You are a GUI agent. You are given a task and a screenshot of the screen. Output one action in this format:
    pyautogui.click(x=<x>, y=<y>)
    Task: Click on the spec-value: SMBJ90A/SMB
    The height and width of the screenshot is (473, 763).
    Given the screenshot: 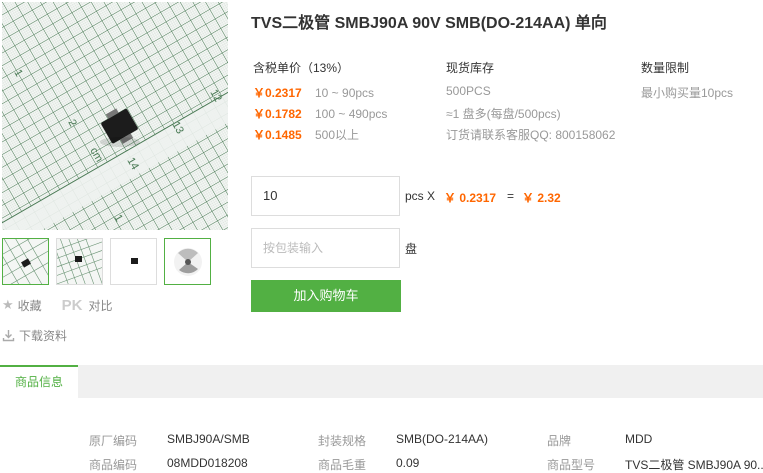 What is the action you would take?
    pyautogui.click(x=208, y=439)
    